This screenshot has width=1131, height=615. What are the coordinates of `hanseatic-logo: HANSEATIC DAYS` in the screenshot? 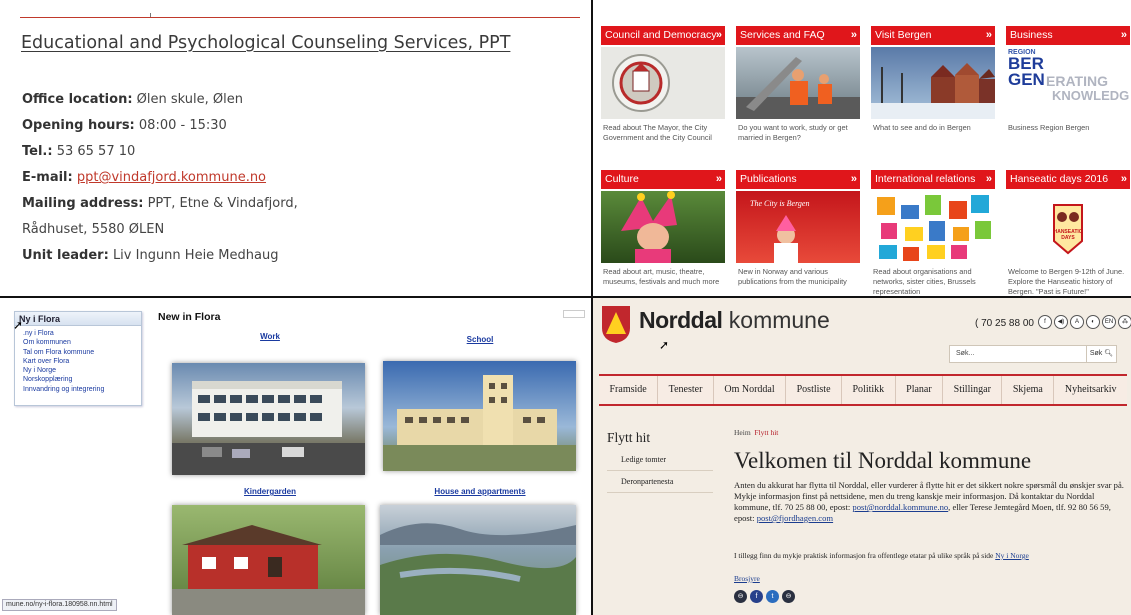 It's located at (1068, 227).